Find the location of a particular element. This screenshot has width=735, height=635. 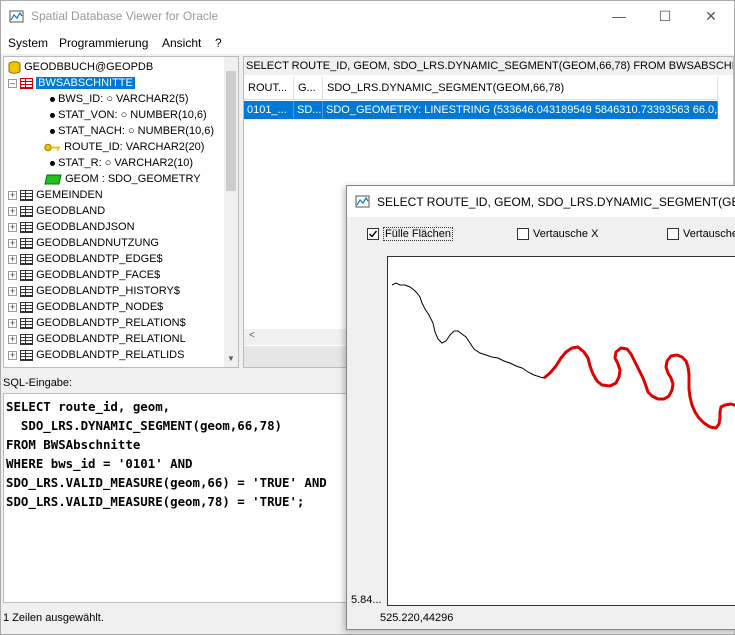

geometry-icon is located at coordinates (53, 179).